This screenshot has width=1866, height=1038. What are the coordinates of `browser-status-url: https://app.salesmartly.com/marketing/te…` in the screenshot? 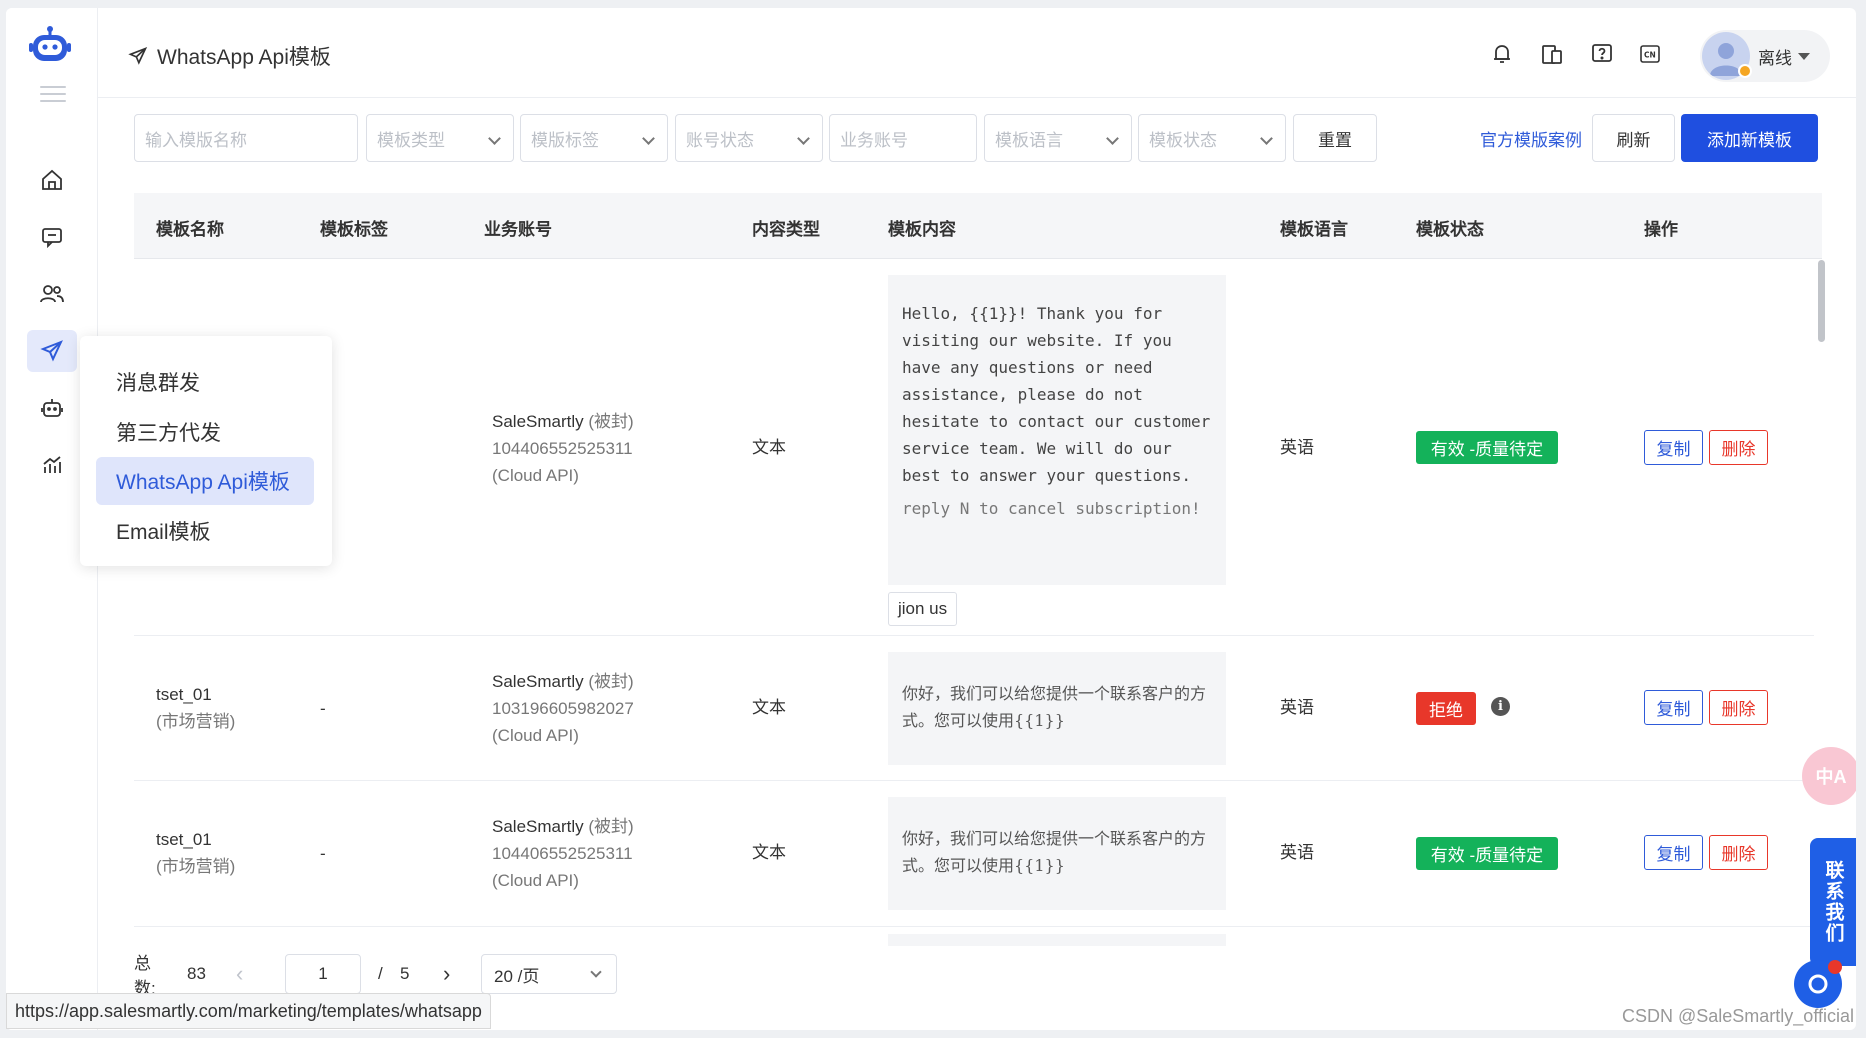 It's located at (248, 1011).